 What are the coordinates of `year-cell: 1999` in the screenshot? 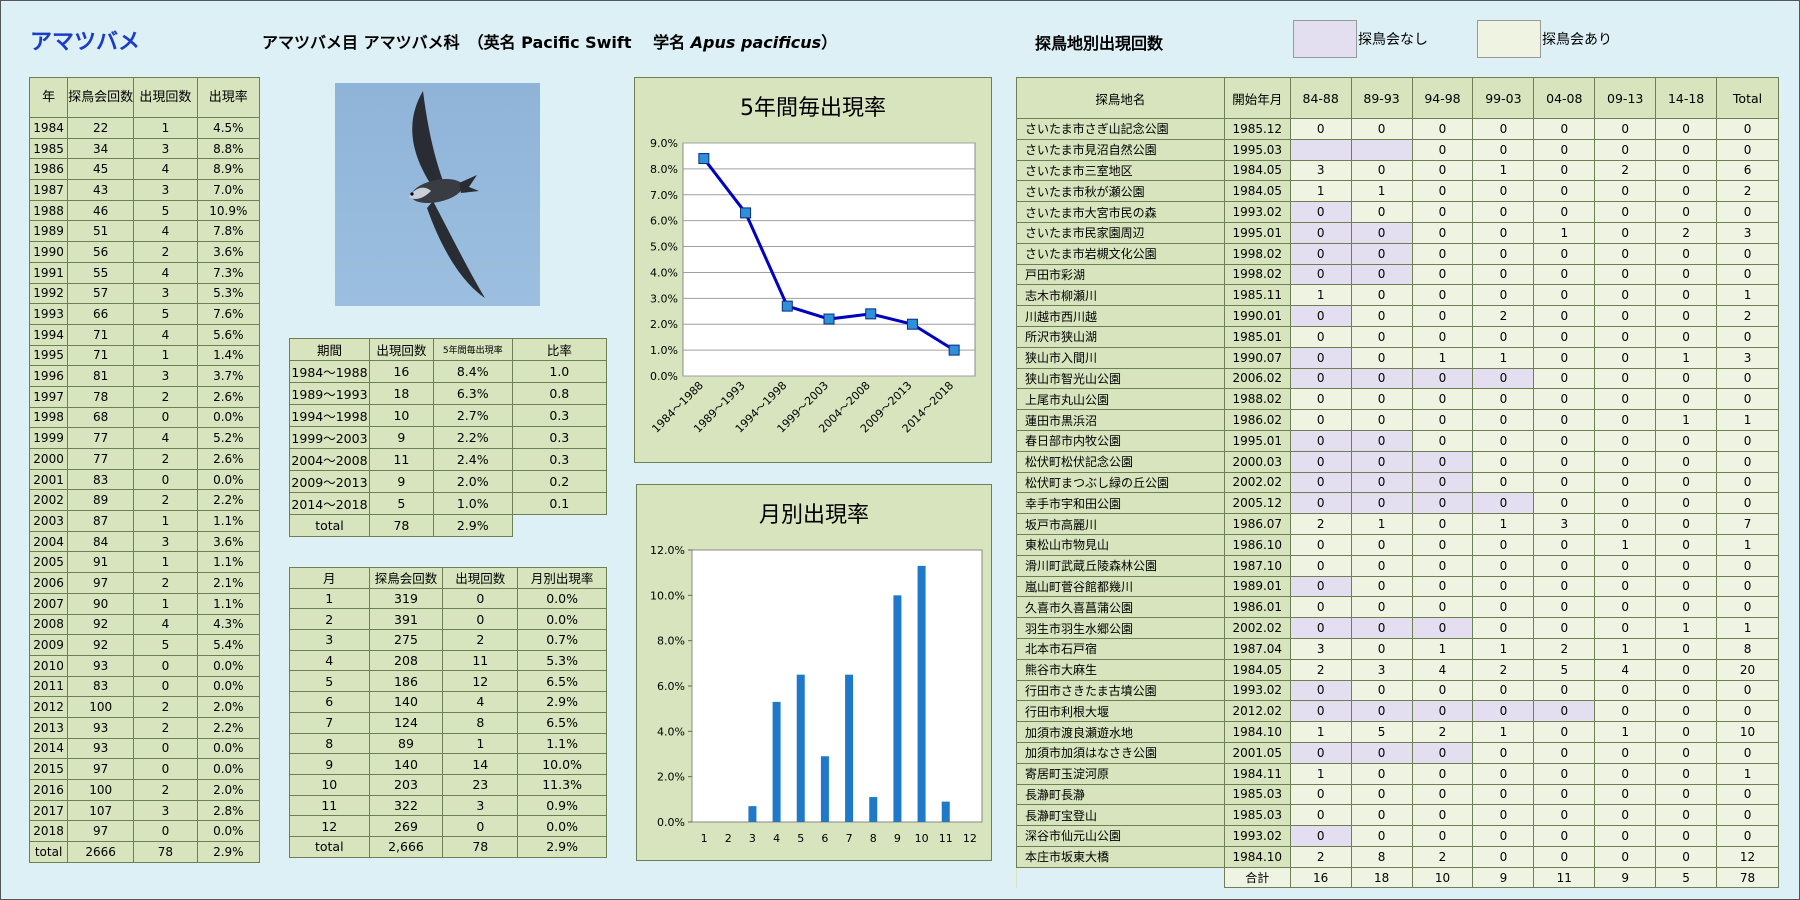 It's located at (48, 438).